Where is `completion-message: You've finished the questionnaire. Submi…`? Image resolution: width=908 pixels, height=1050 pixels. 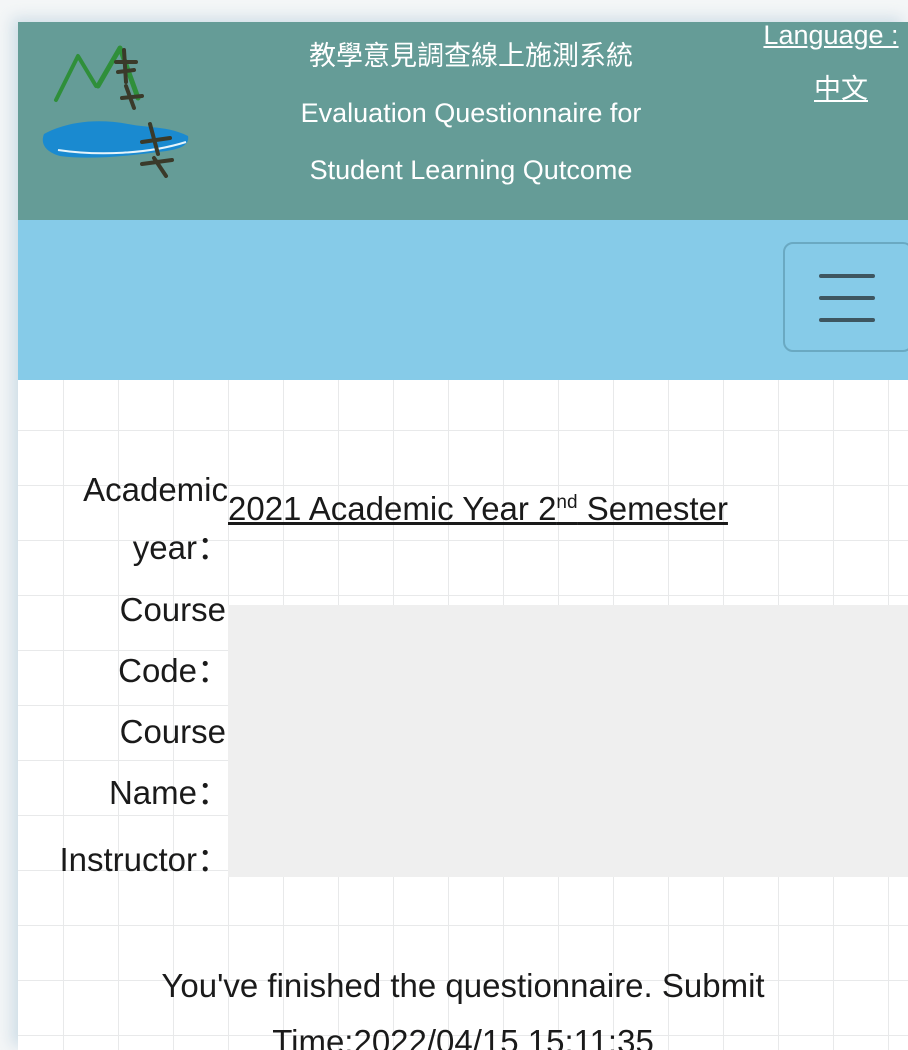 completion-message: You've finished the questionnaire. Submi… is located at coordinates (463, 1004).